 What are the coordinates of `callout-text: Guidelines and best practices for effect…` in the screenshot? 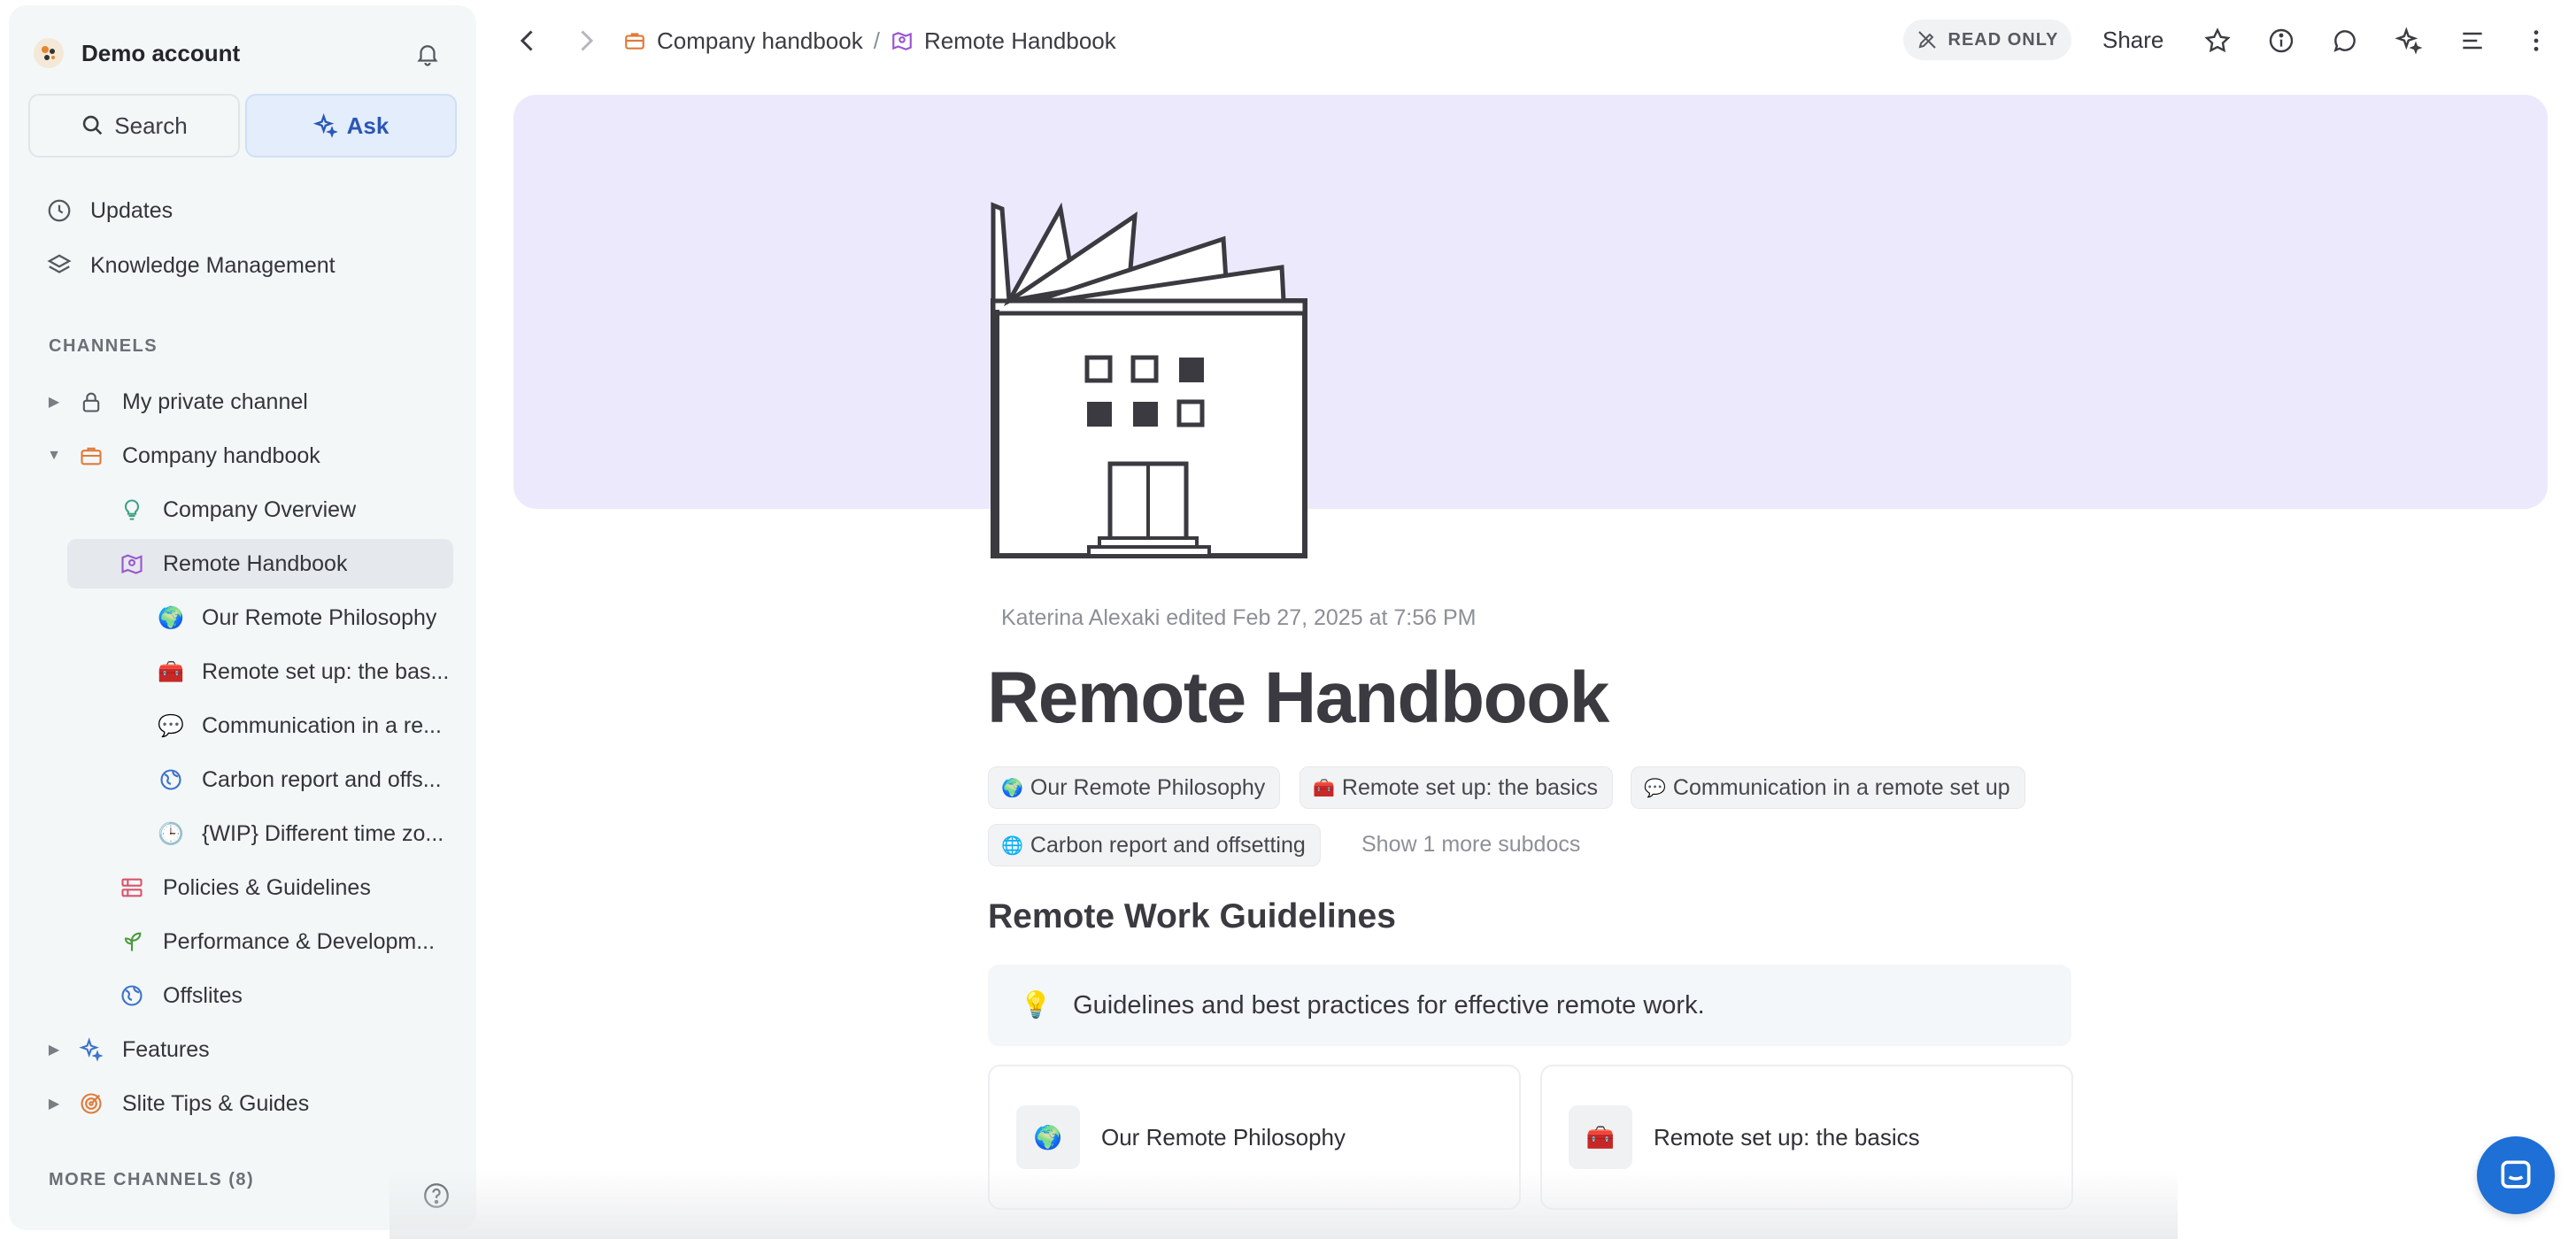 It's located at (1389, 1005).